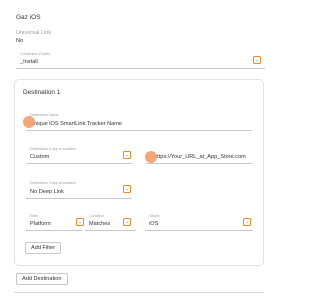 Image resolution: width=320 pixels, height=300 pixels. What do you see at coordinates (53, 149) in the screenshot?
I see `destination-if-installed-label: Destination if app is installed` at bounding box center [53, 149].